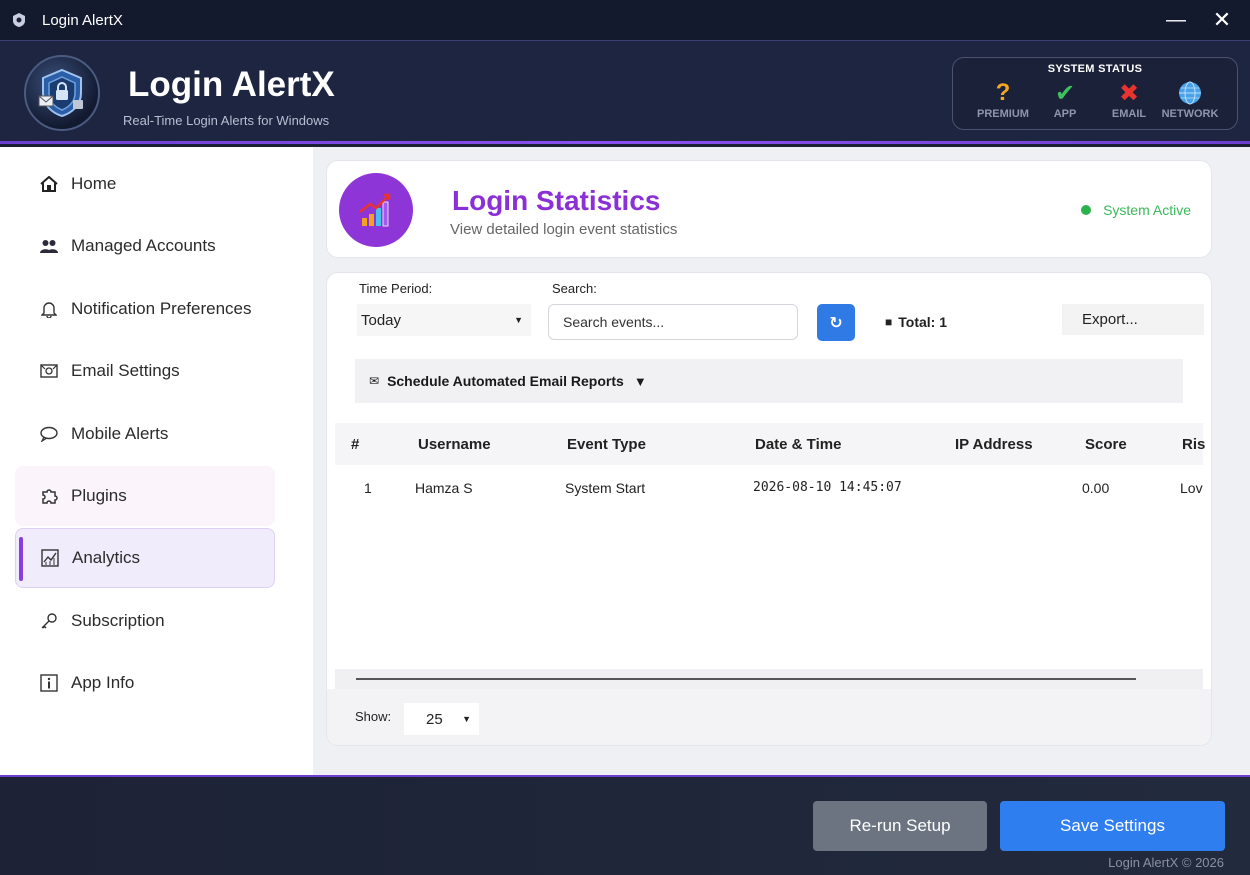 This screenshot has height=875, width=1250. Describe the element at coordinates (994, 444) in the screenshot. I see `column-header: IP Address` at that location.